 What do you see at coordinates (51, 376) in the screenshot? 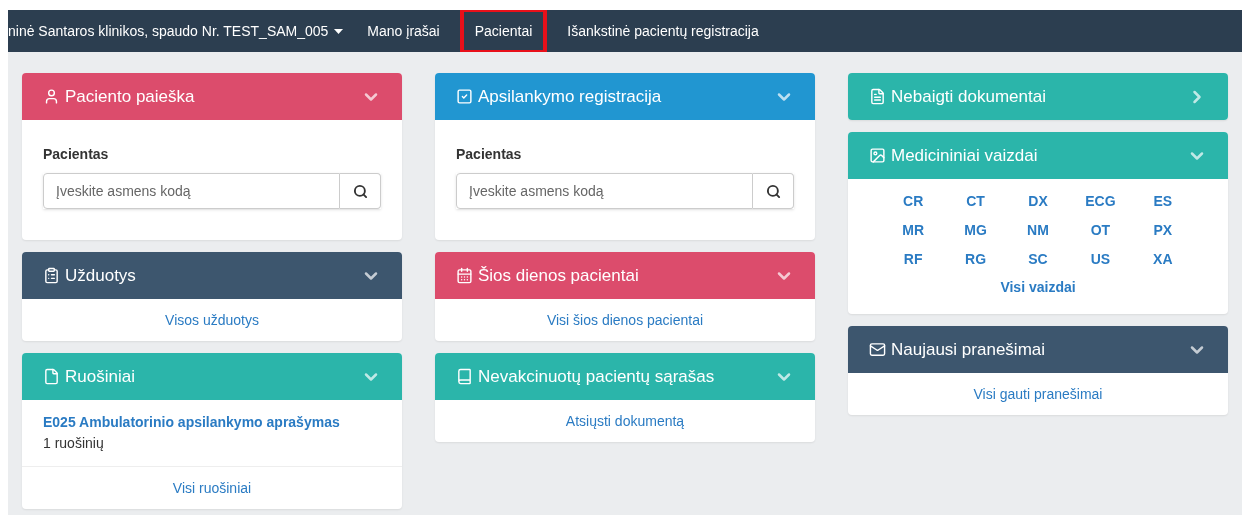
I see `file-icon` at bounding box center [51, 376].